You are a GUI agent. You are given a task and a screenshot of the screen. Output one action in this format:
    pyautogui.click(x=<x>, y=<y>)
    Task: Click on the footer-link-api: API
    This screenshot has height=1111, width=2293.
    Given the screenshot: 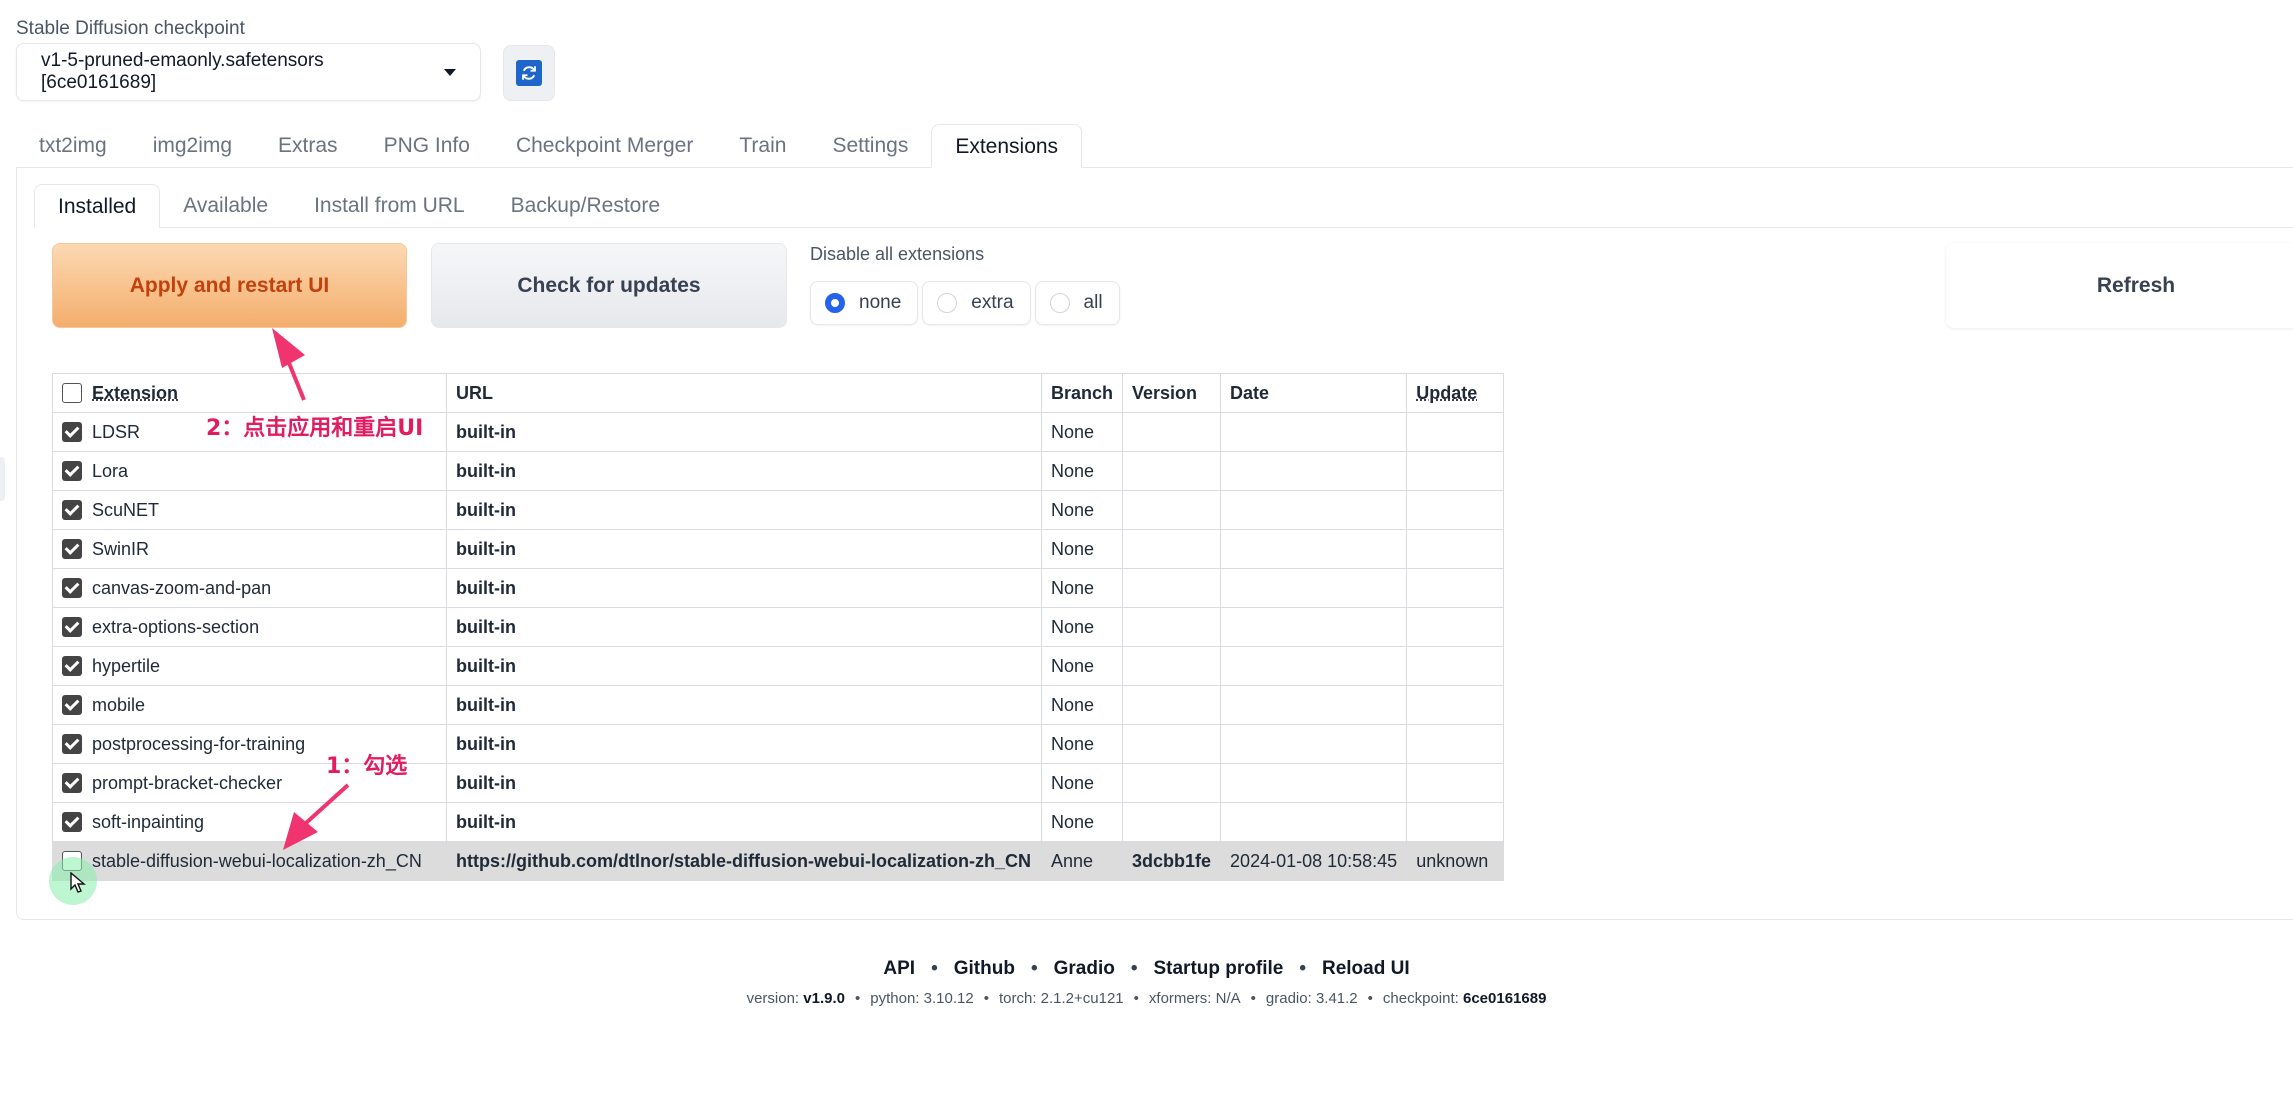 What is the action you would take?
    pyautogui.click(x=899, y=968)
    